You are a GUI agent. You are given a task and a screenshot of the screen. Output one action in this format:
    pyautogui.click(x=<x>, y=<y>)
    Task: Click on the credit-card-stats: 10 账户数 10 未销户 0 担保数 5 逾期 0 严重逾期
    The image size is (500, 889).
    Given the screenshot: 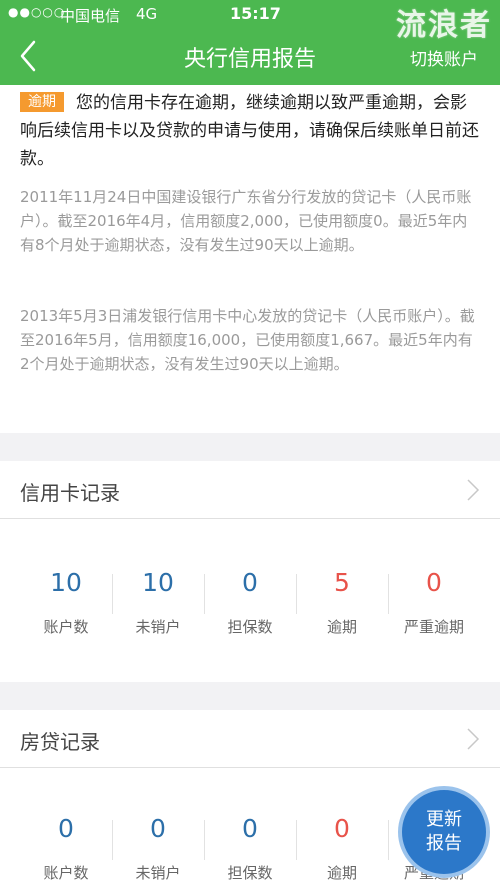 What is the action you would take?
    pyautogui.click(x=250, y=614)
    